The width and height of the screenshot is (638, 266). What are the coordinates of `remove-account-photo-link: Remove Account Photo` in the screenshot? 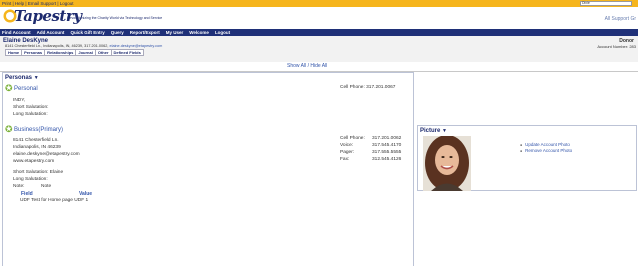 It's located at (546, 150).